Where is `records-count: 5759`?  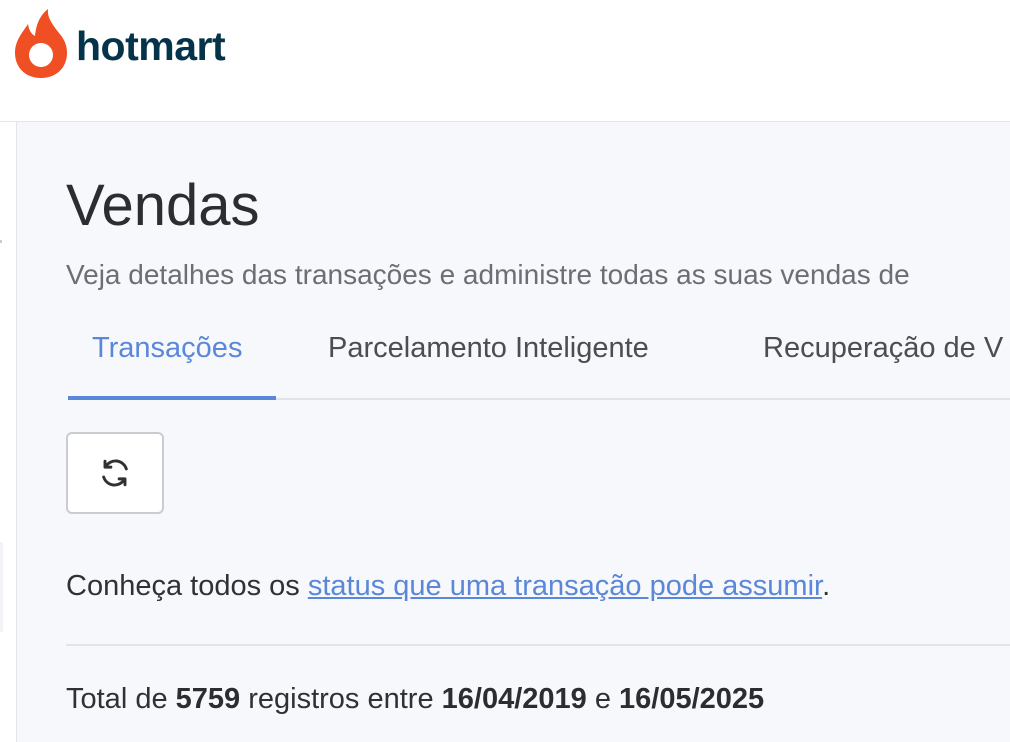 records-count: 5759 is located at coordinates (208, 699).